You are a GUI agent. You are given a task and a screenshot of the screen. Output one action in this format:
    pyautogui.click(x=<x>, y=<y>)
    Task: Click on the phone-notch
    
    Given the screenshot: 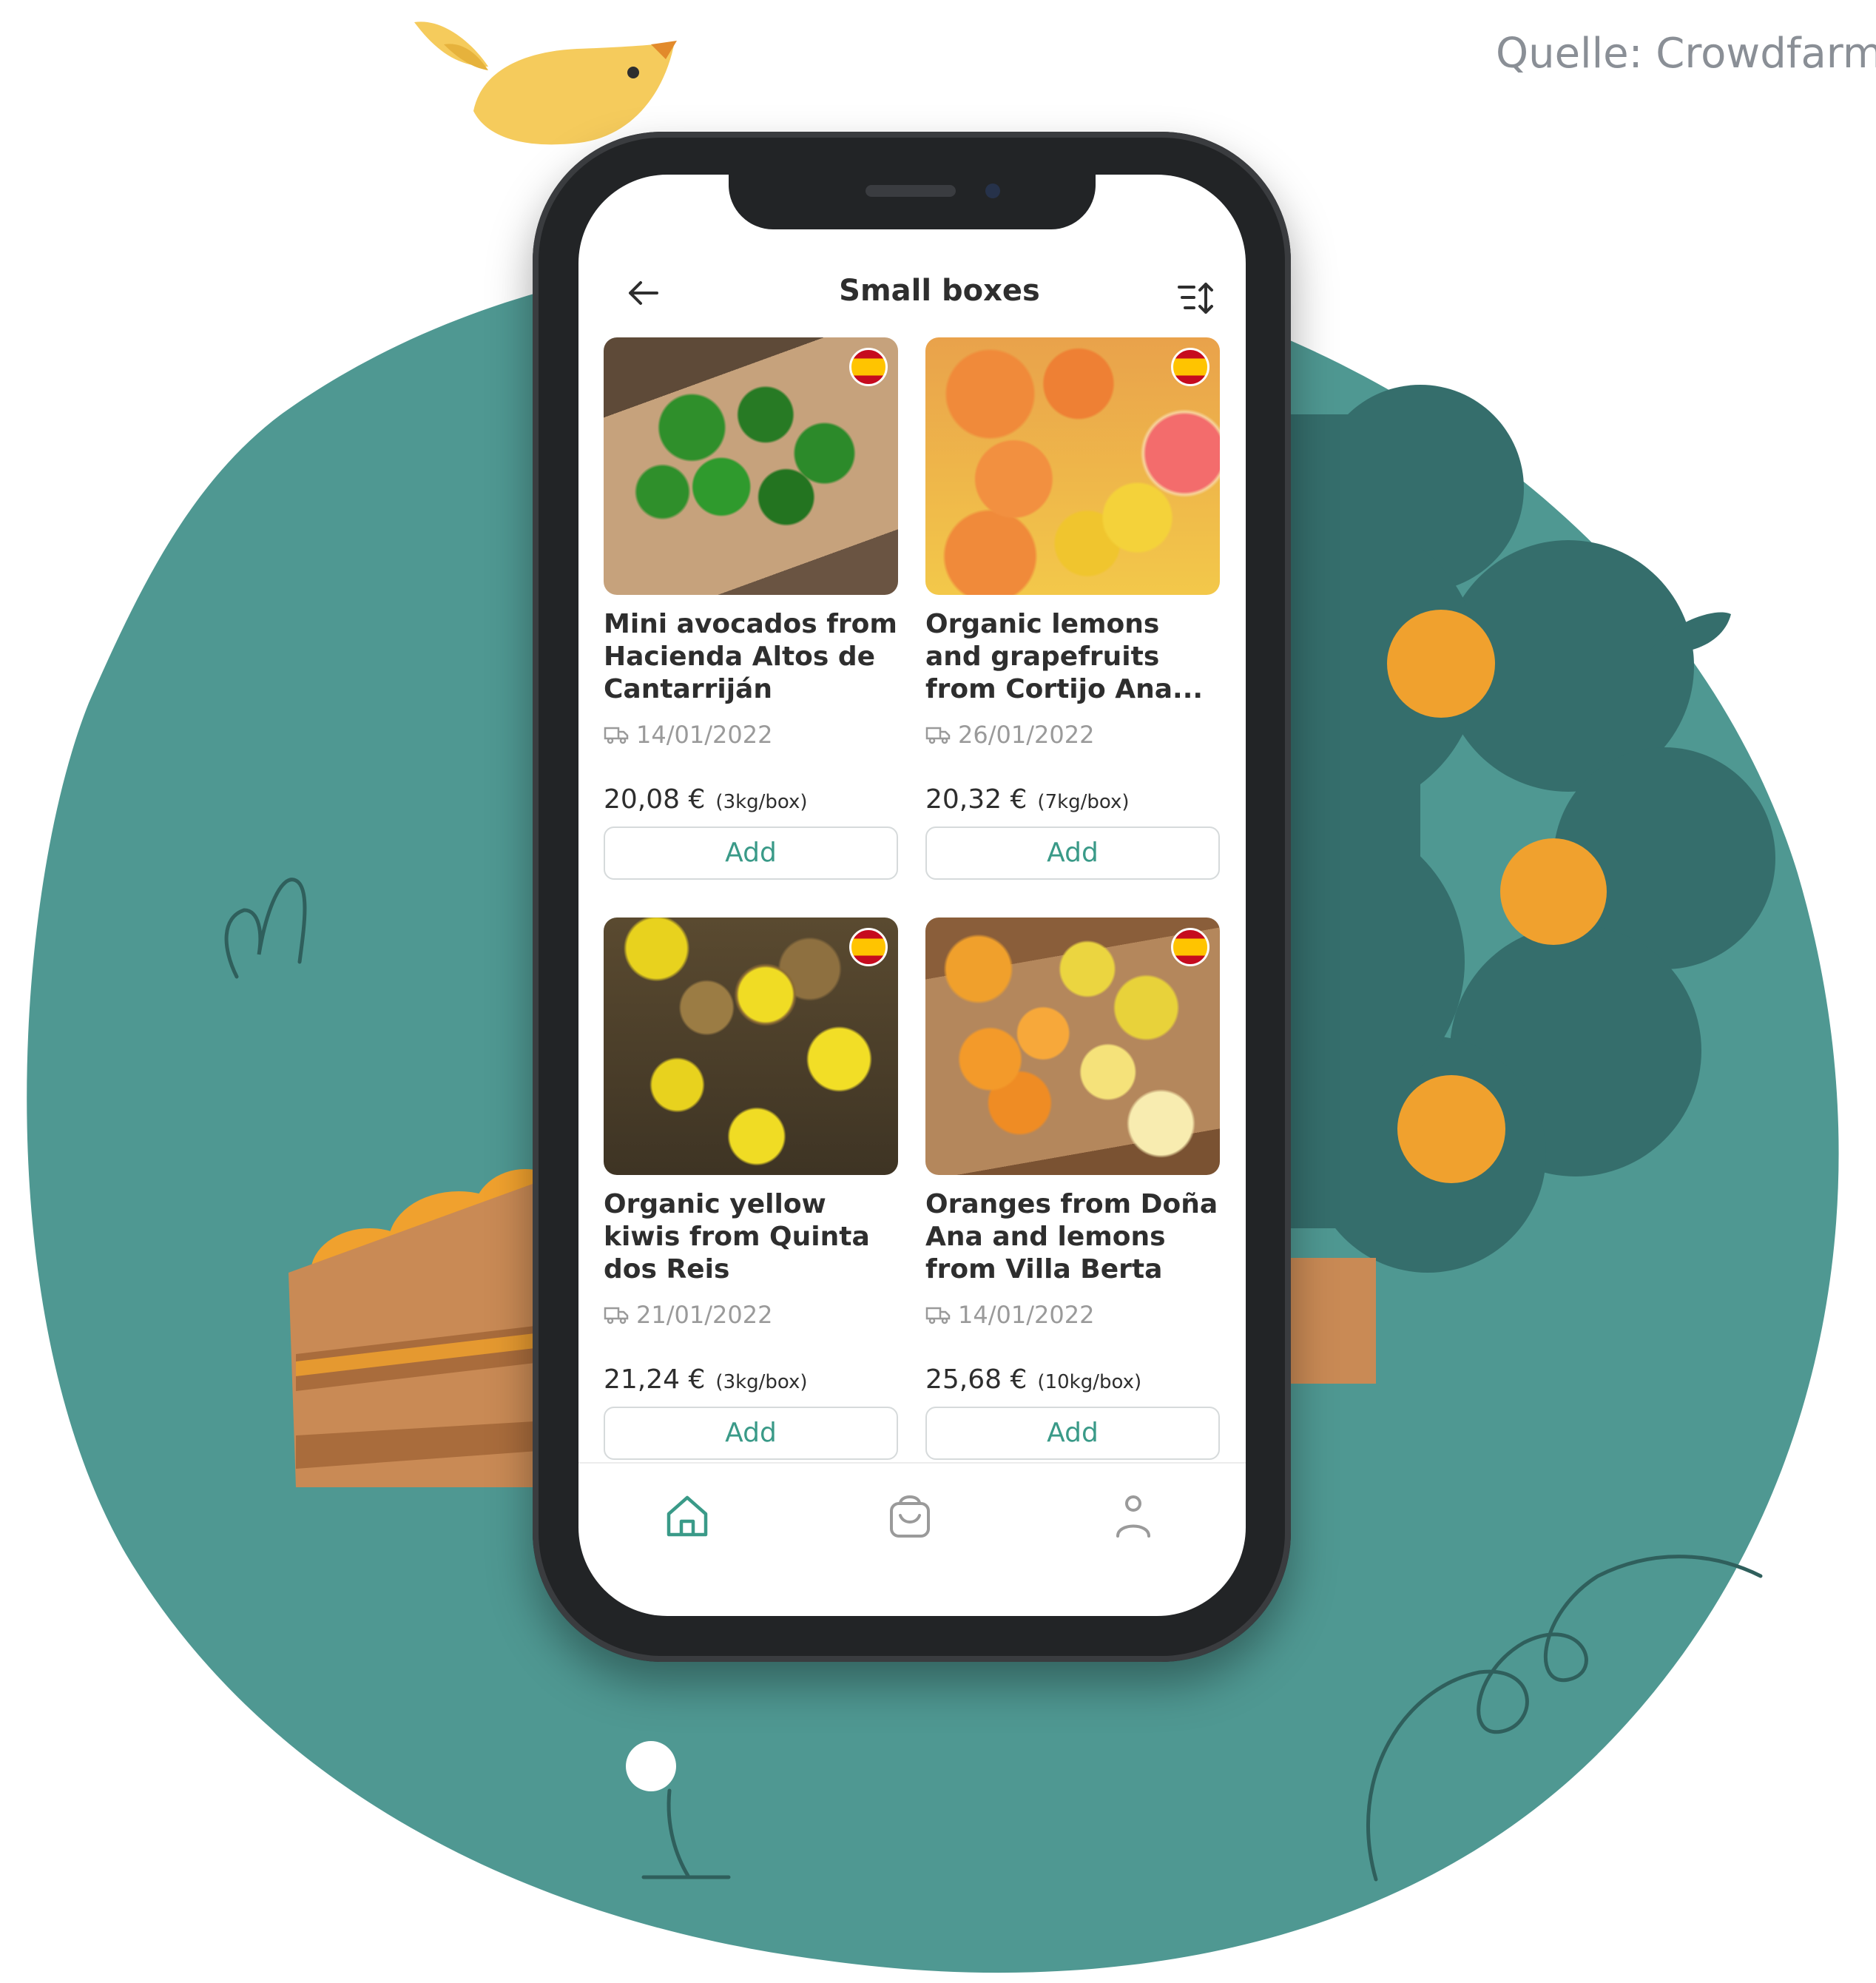 What is the action you would take?
    pyautogui.click(x=912, y=202)
    